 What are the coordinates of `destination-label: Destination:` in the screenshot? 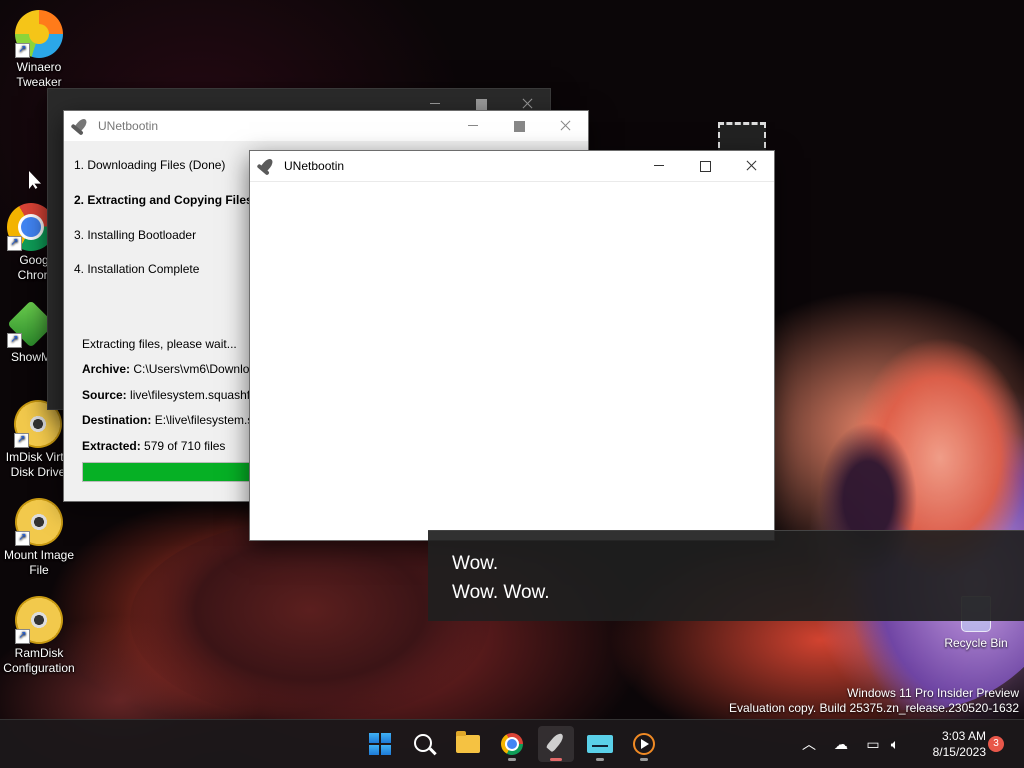 It's located at (117, 420).